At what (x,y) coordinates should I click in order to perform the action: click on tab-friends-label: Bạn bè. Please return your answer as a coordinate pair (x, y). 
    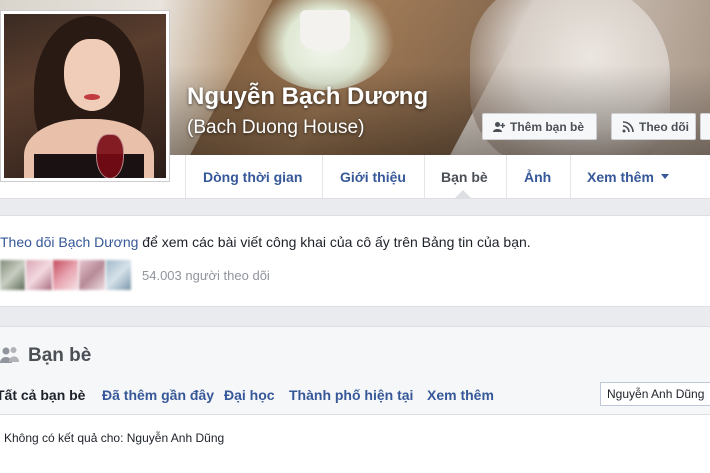
    Looking at the image, I should click on (464, 176).